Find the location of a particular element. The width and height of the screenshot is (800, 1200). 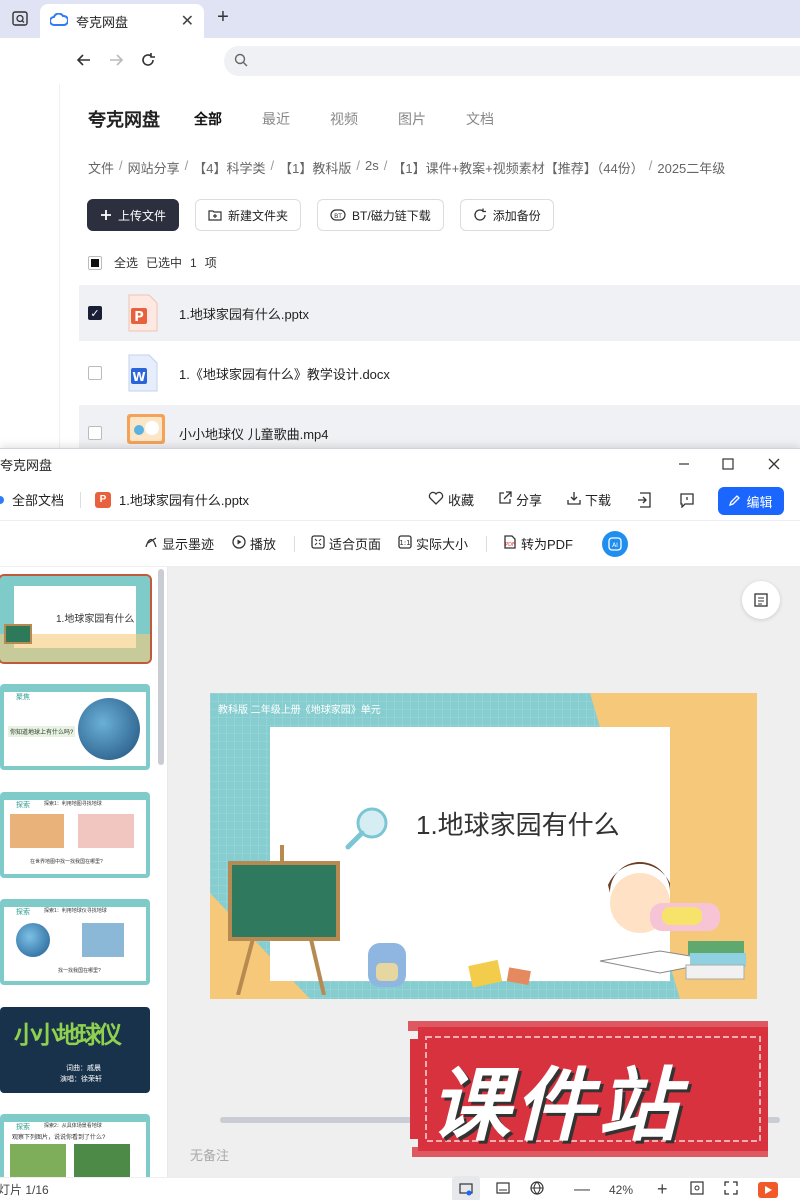

status-bar: 幻灯片 1/16 — 42% + is located at coordinates (400, 1188).